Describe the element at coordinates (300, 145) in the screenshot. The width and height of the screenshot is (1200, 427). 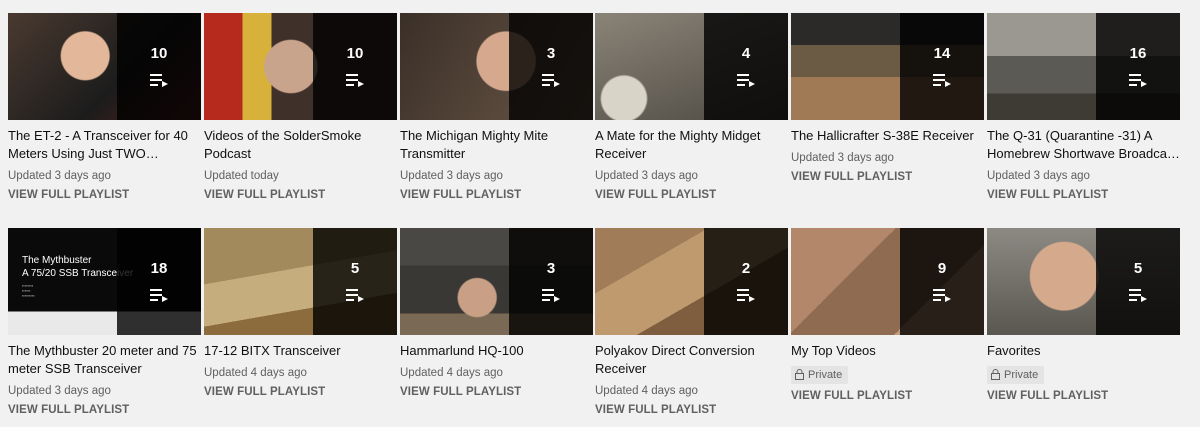
I see `playlist-title: Videos of the SolderSmoke Podcast` at that location.